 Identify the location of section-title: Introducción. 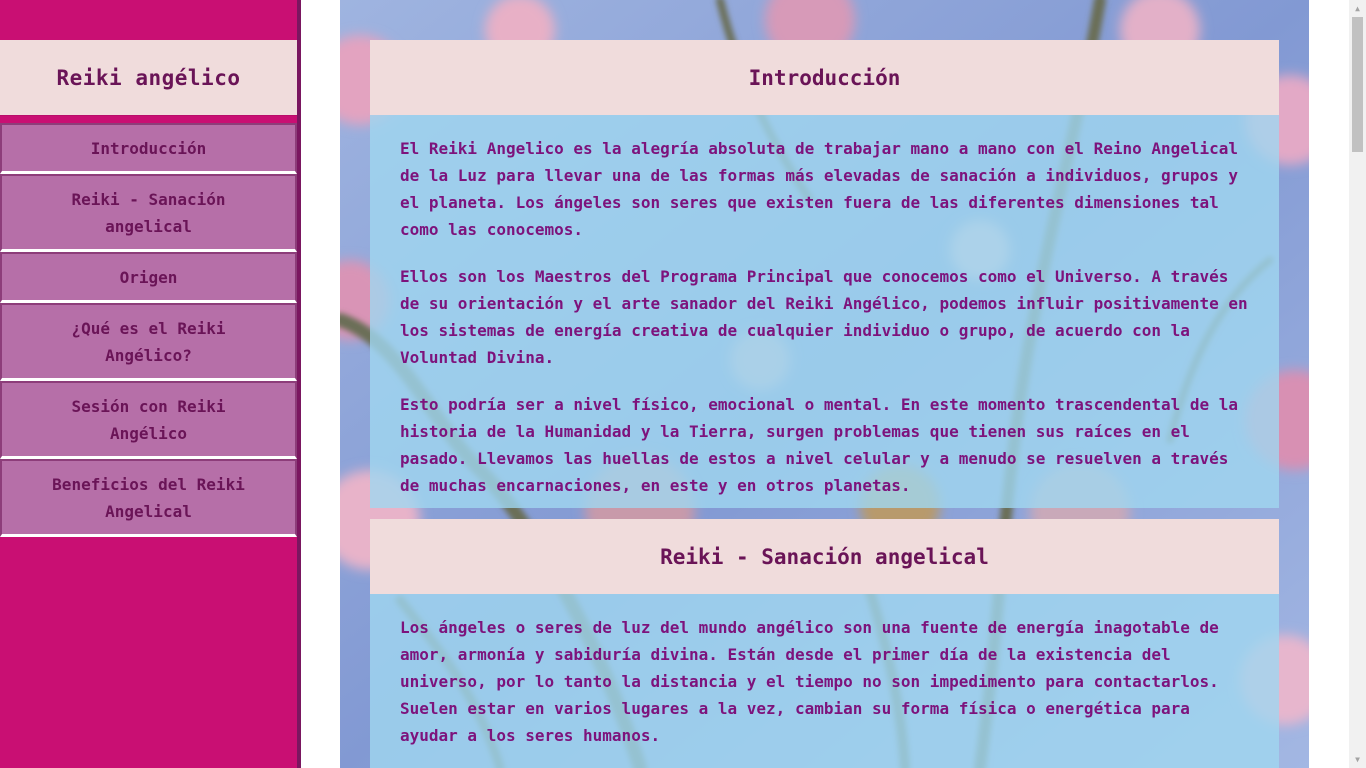
(824, 77).